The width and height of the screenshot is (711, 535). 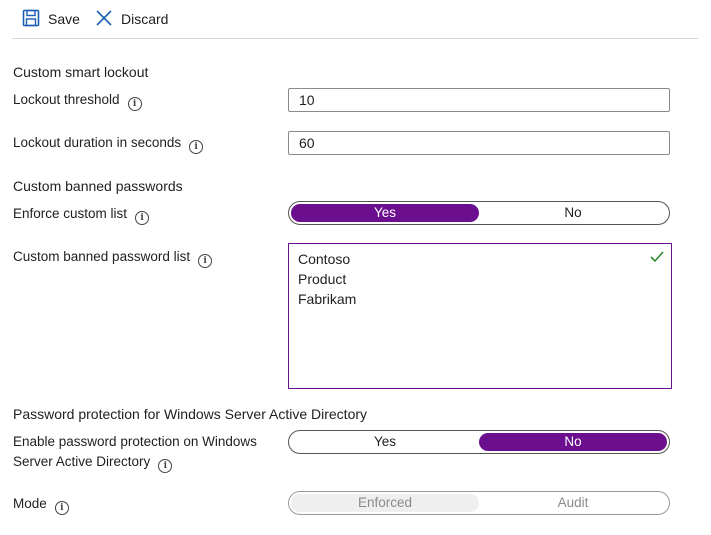 I want to click on smart-lockout-title: Custom smart lockout, so click(x=81, y=72).